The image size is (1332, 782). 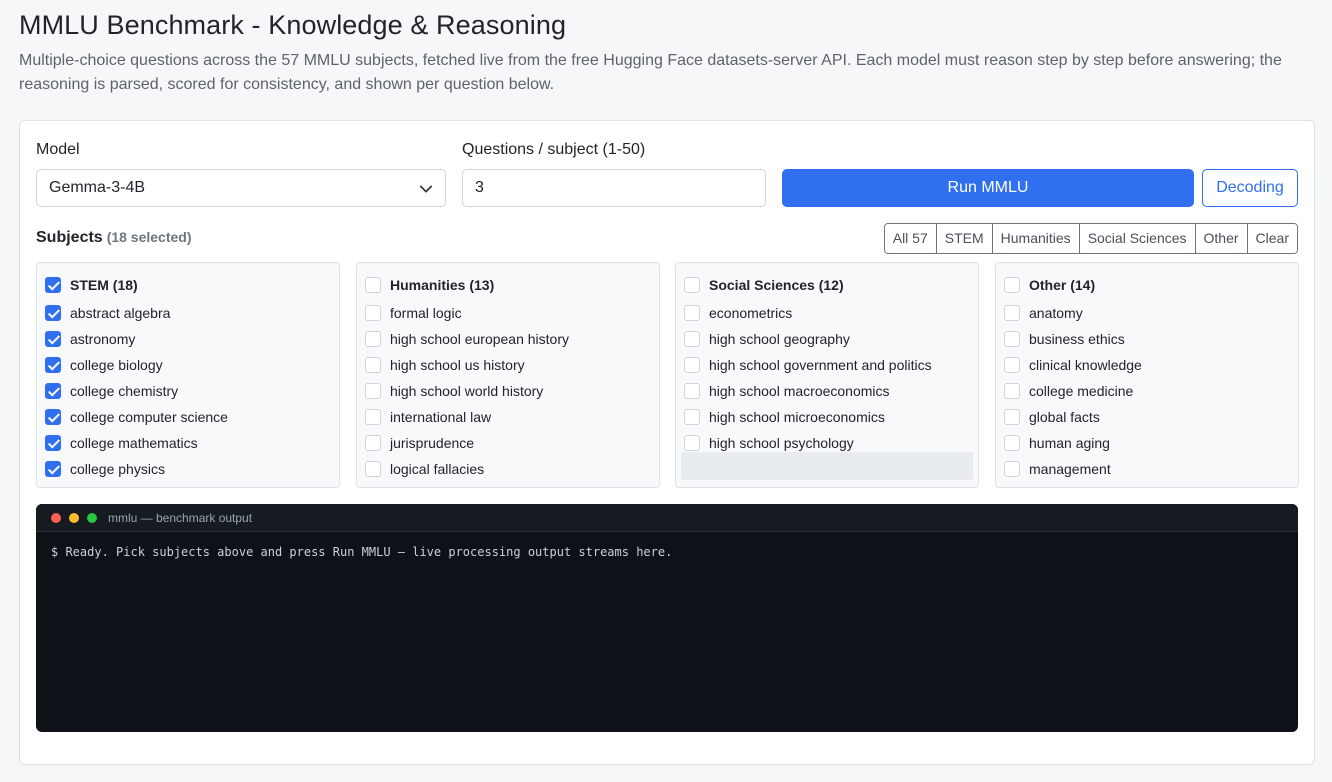 I want to click on subject-item: college physics, so click(x=105, y=469).